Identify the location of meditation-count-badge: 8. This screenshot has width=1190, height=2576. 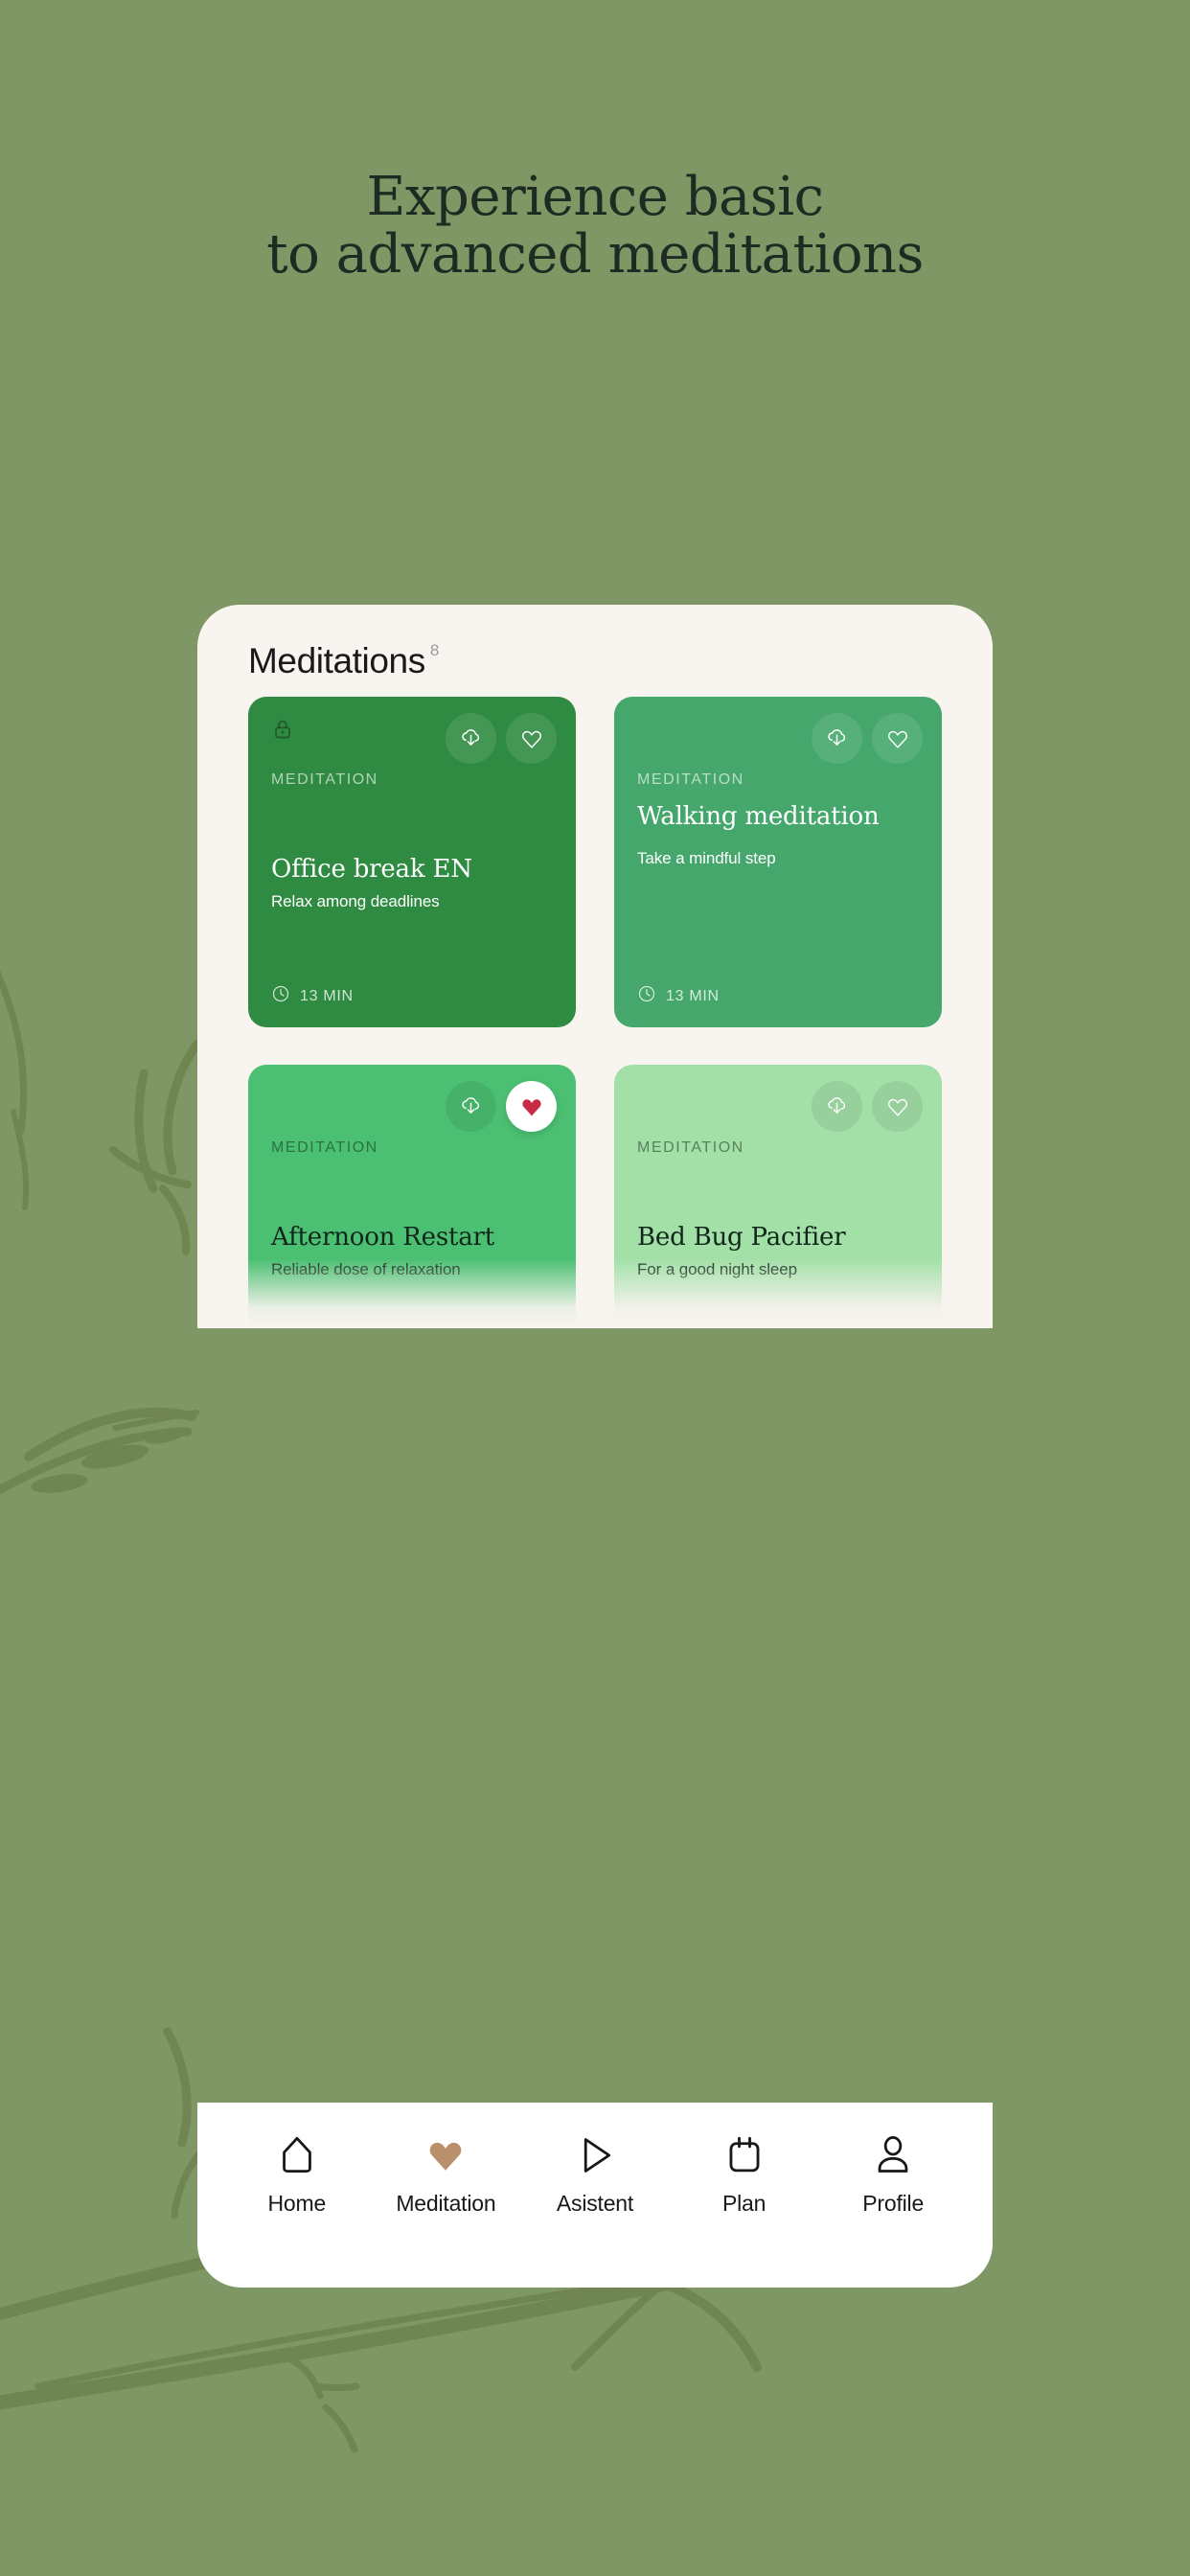
(435, 650).